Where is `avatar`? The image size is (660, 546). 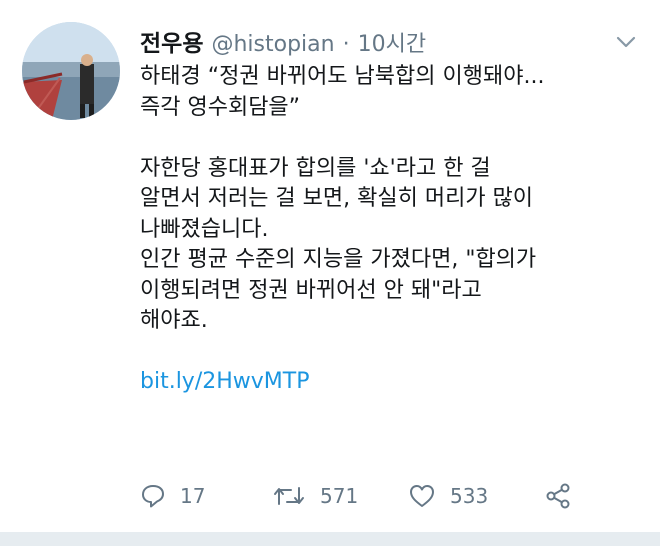
avatar is located at coordinates (71, 71).